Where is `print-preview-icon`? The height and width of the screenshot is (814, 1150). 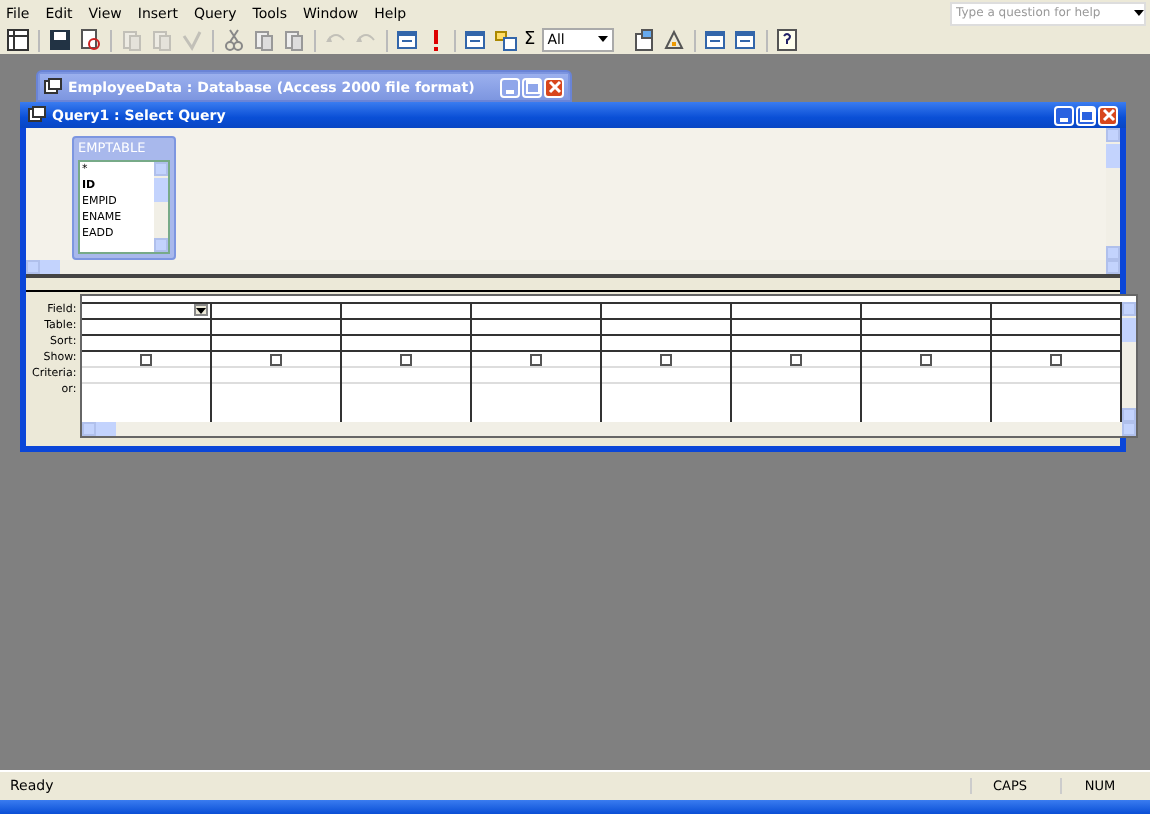 print-preview-icon is located at coordinates (90, 40).